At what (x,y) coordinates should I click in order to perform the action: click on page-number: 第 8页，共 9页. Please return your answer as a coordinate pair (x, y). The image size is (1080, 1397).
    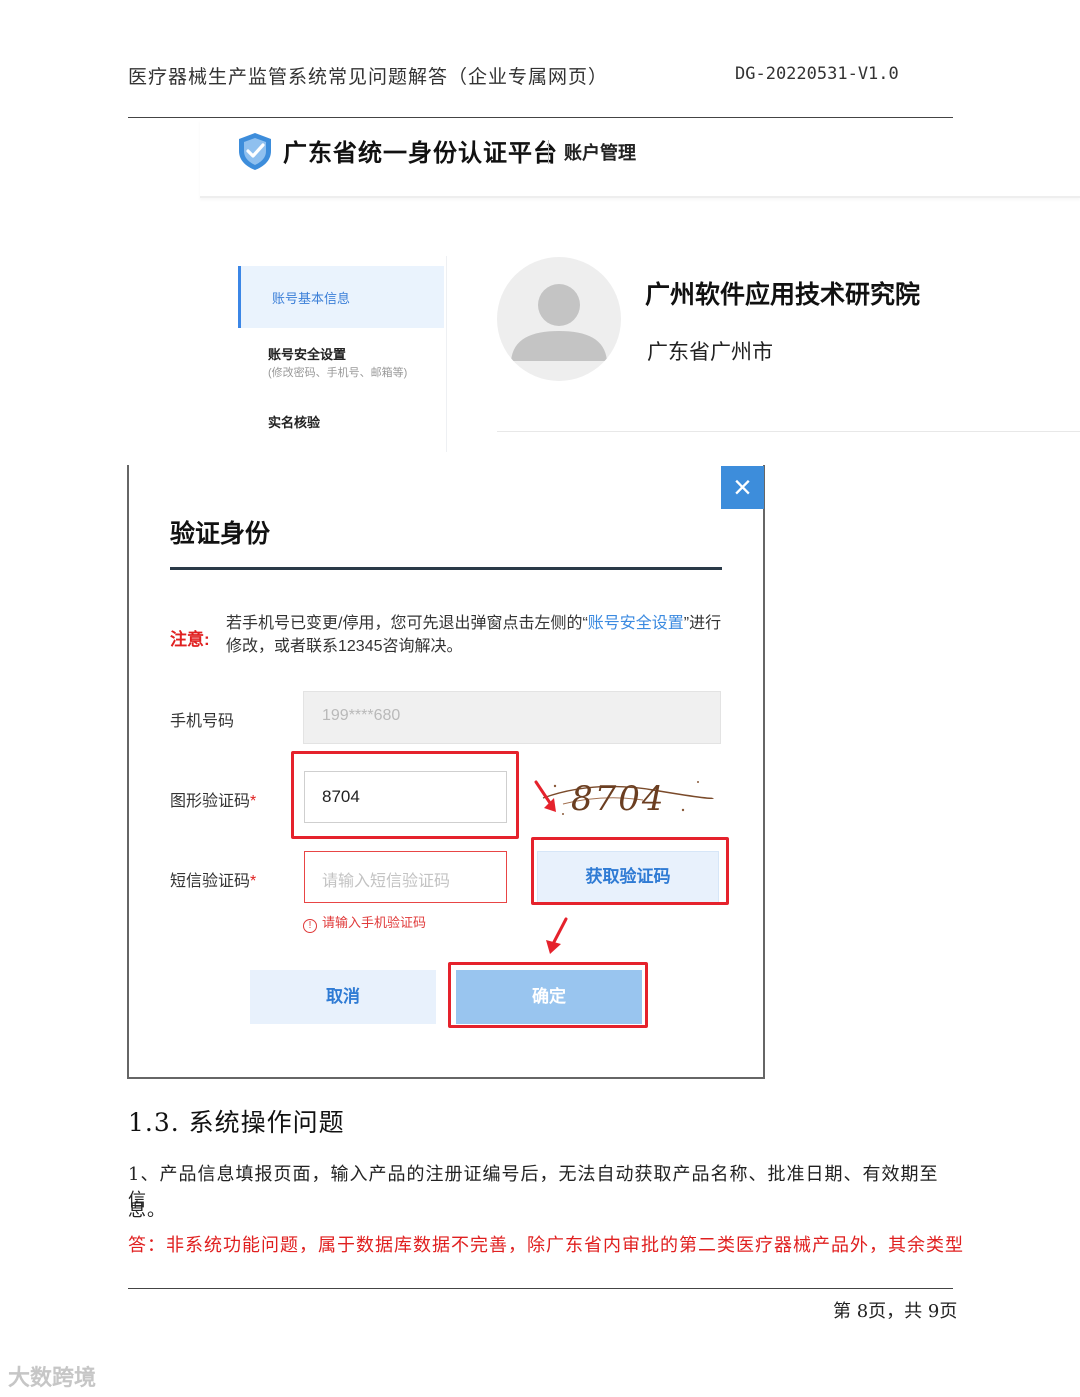
    Looking at the image, I should click on (895, 1311).